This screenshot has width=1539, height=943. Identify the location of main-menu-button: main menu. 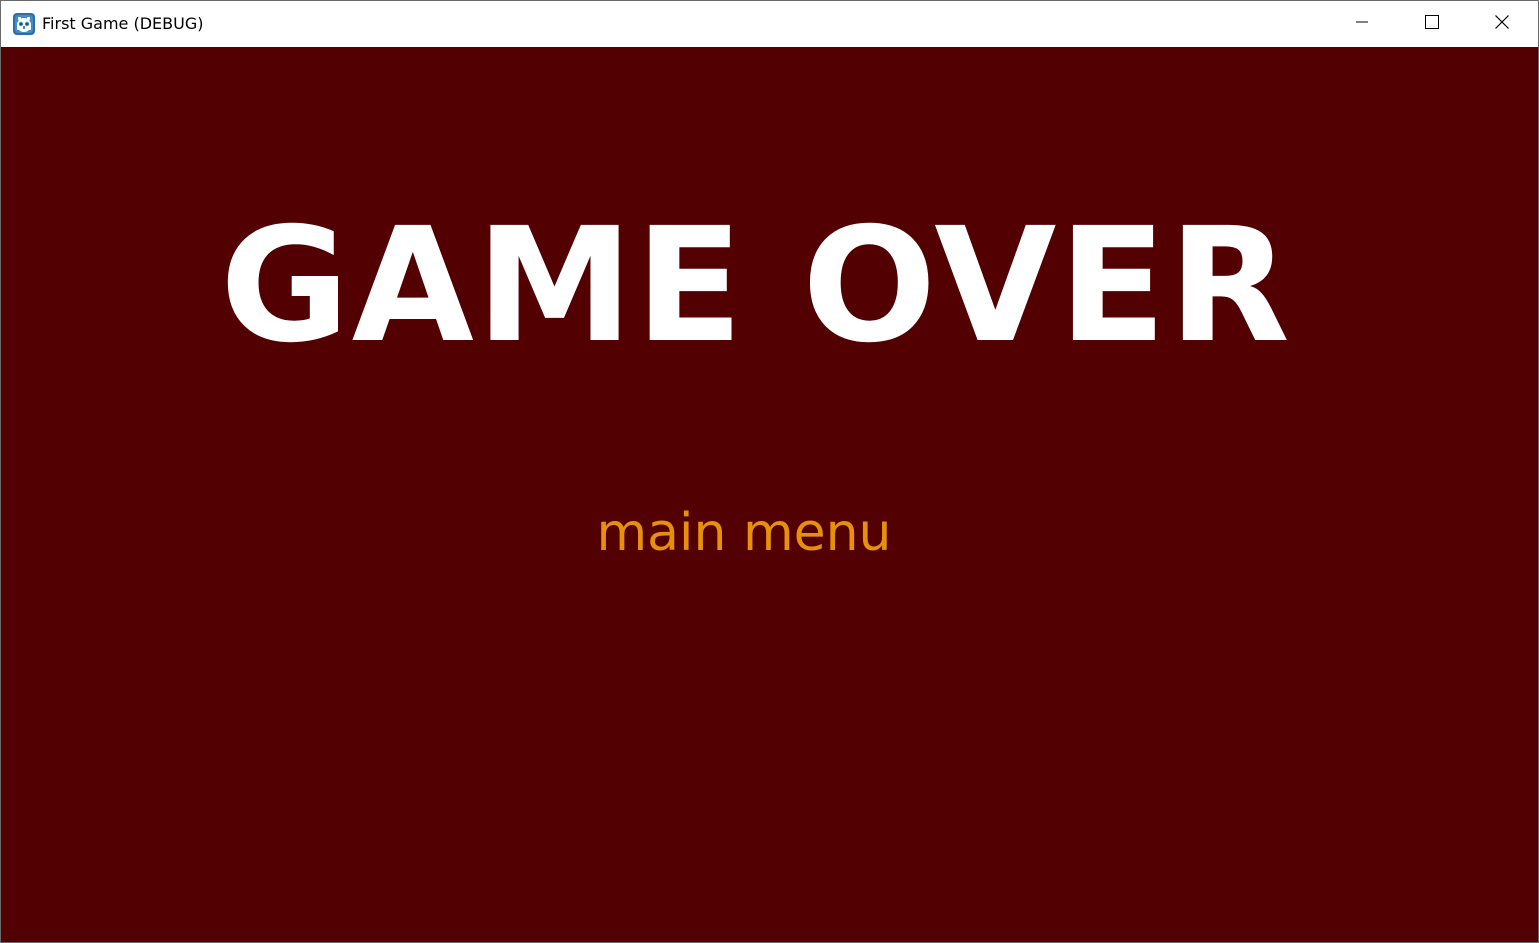
(744, 533).